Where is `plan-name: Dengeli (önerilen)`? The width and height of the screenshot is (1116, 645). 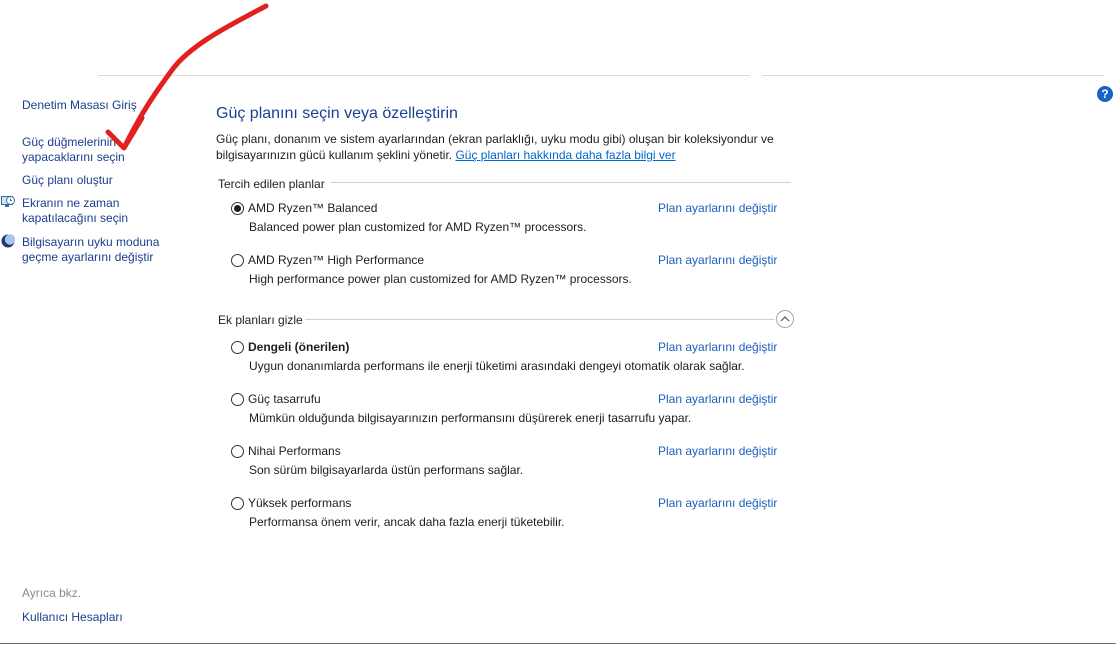 plan-name: Dengeli (önerilen) is located at coordinates (298, 347).